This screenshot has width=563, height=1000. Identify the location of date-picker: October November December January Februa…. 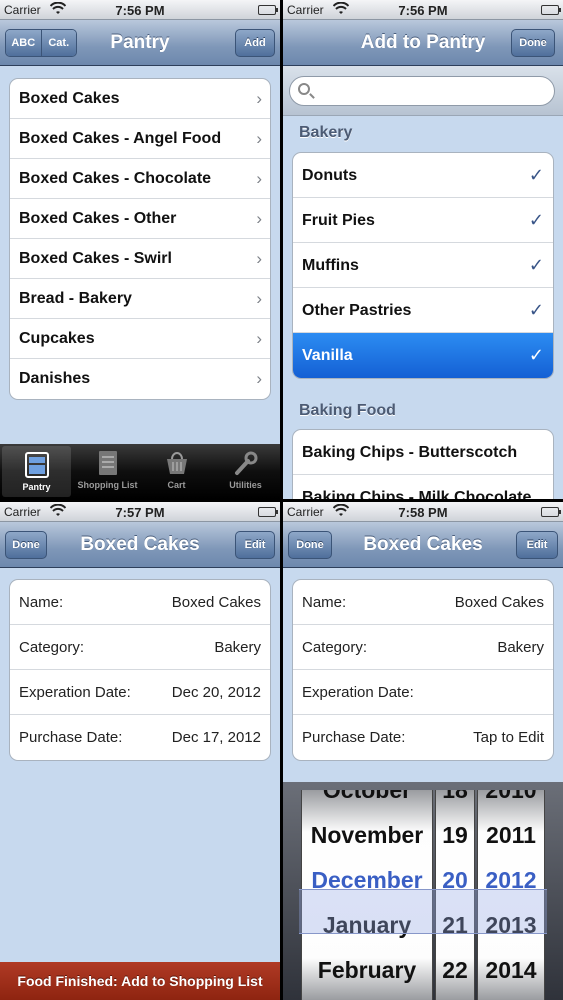
(423, 891).